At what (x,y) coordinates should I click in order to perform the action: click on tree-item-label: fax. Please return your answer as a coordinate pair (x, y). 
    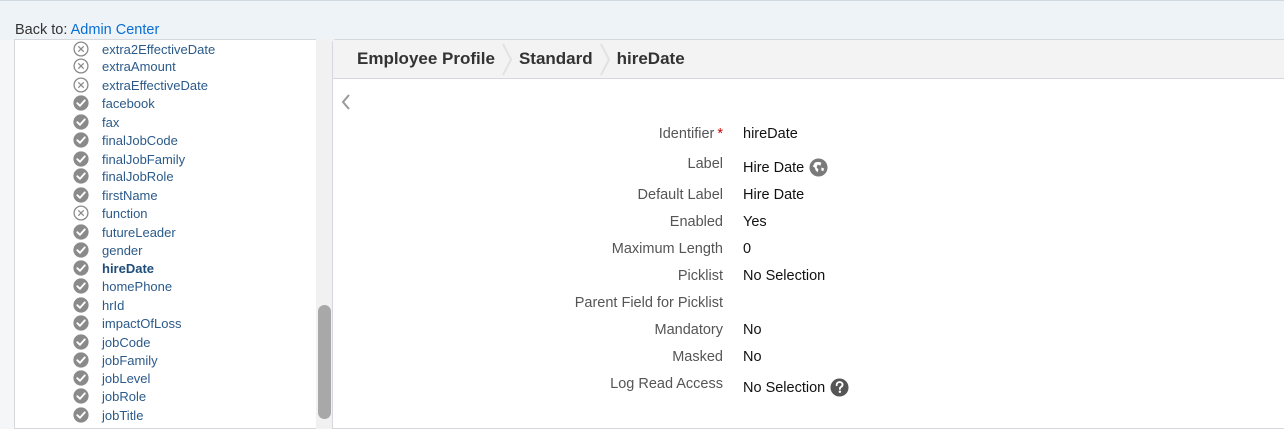
    Looking at the image, I should click on (110, 122).